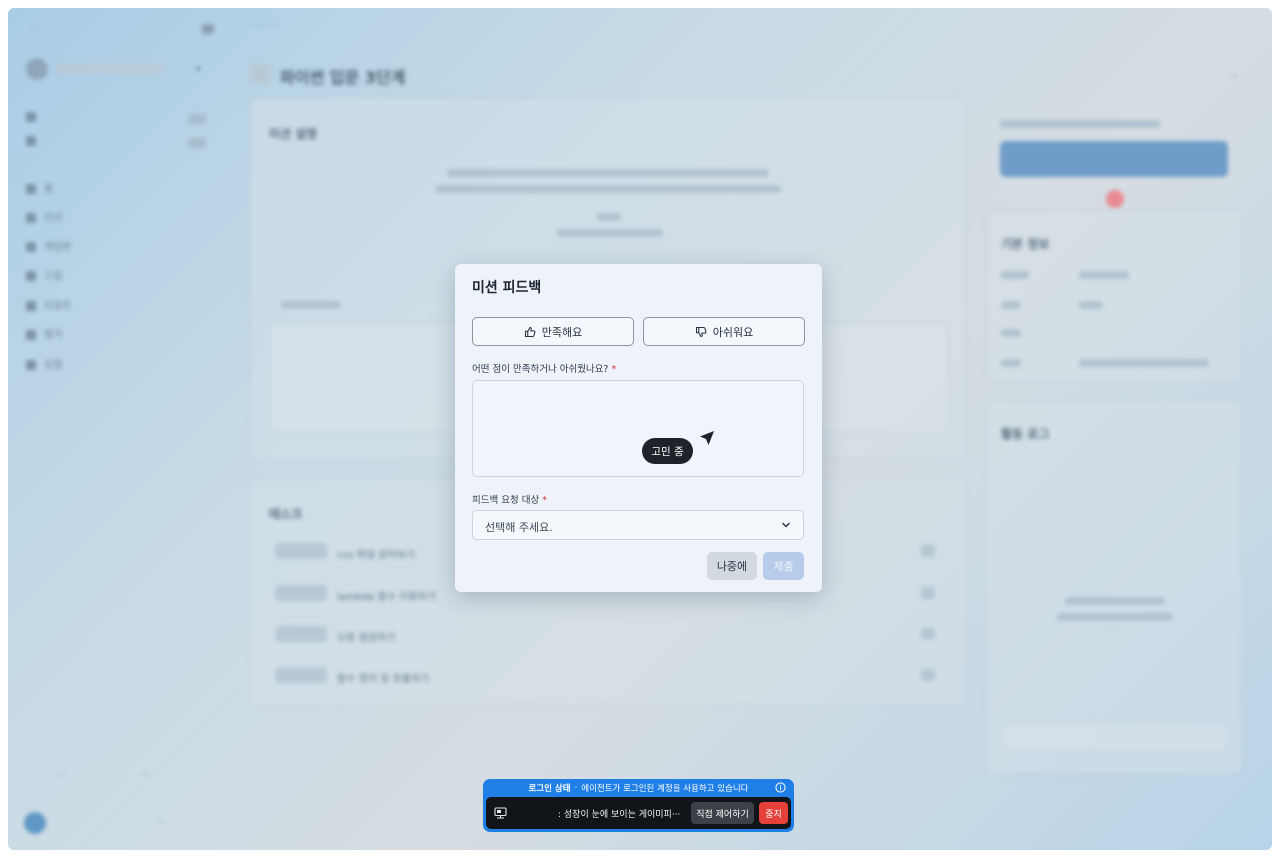 This screenshot has width=1280, height=858. I want to click on disappointed-label: 아쉬워요, so click(733, 332).